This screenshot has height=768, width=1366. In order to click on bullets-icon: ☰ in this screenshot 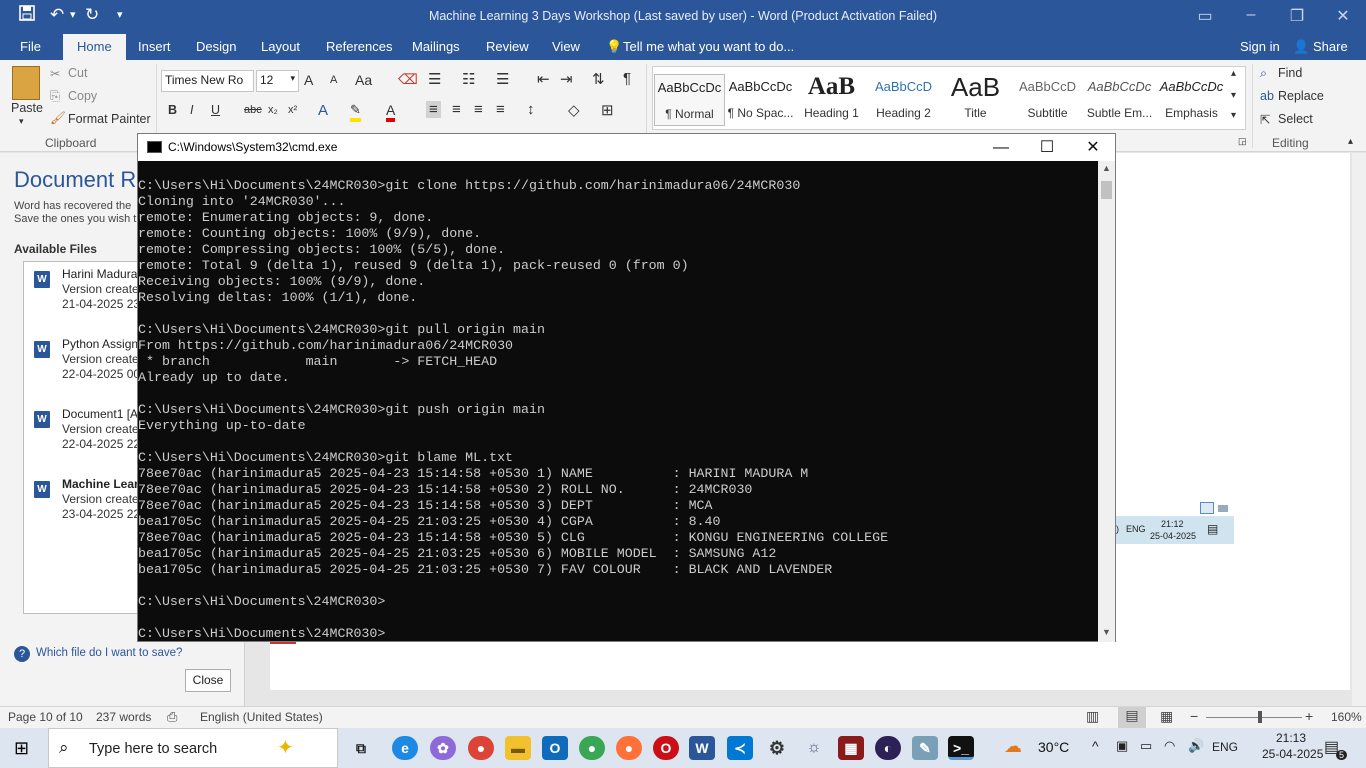, I will do `click(434, 79)`.